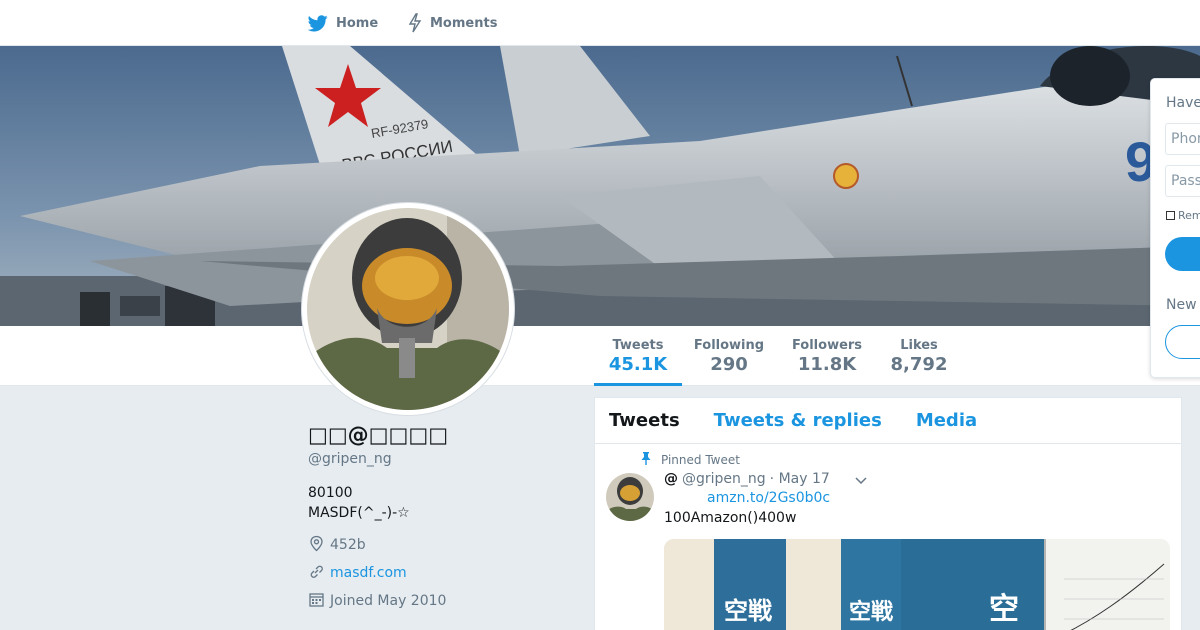  What do you see at coordinates (871, 612) in the screenshot?
I see `media-text-2: 空戦` at bounding box center [871, 612].